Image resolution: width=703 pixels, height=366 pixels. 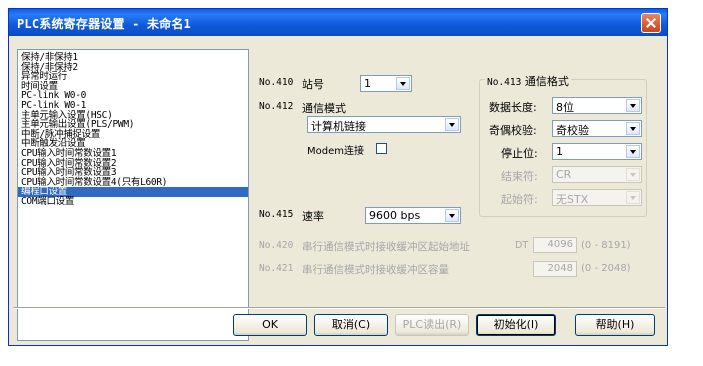 What do you see at coordinates (519, 176) in the screenshot?
I see `end-char-label: 结束符:` at bounding box center [519, 176].